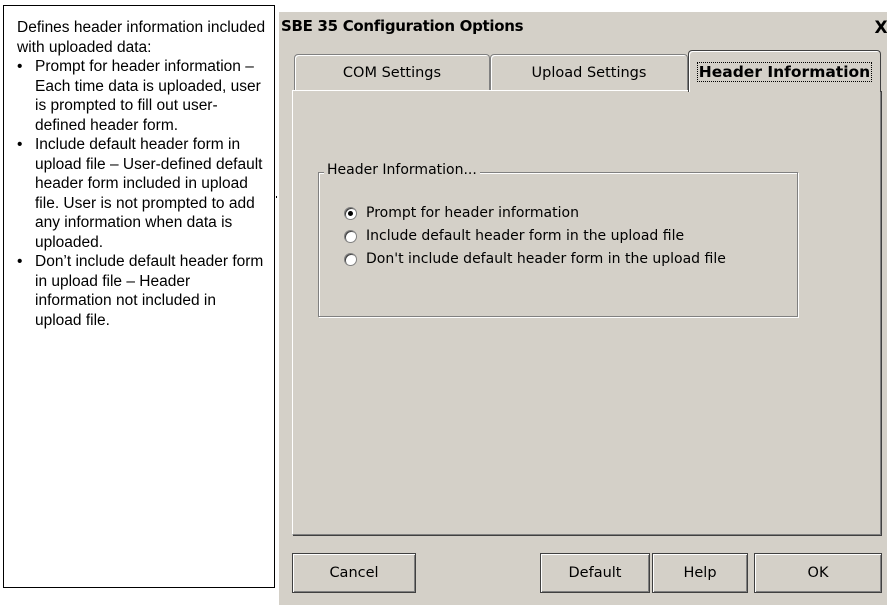 Image resolution: width=887 pixels, height=605 pixels. I want to click on tab-com-settings: COM Settings, so click(392, 72).